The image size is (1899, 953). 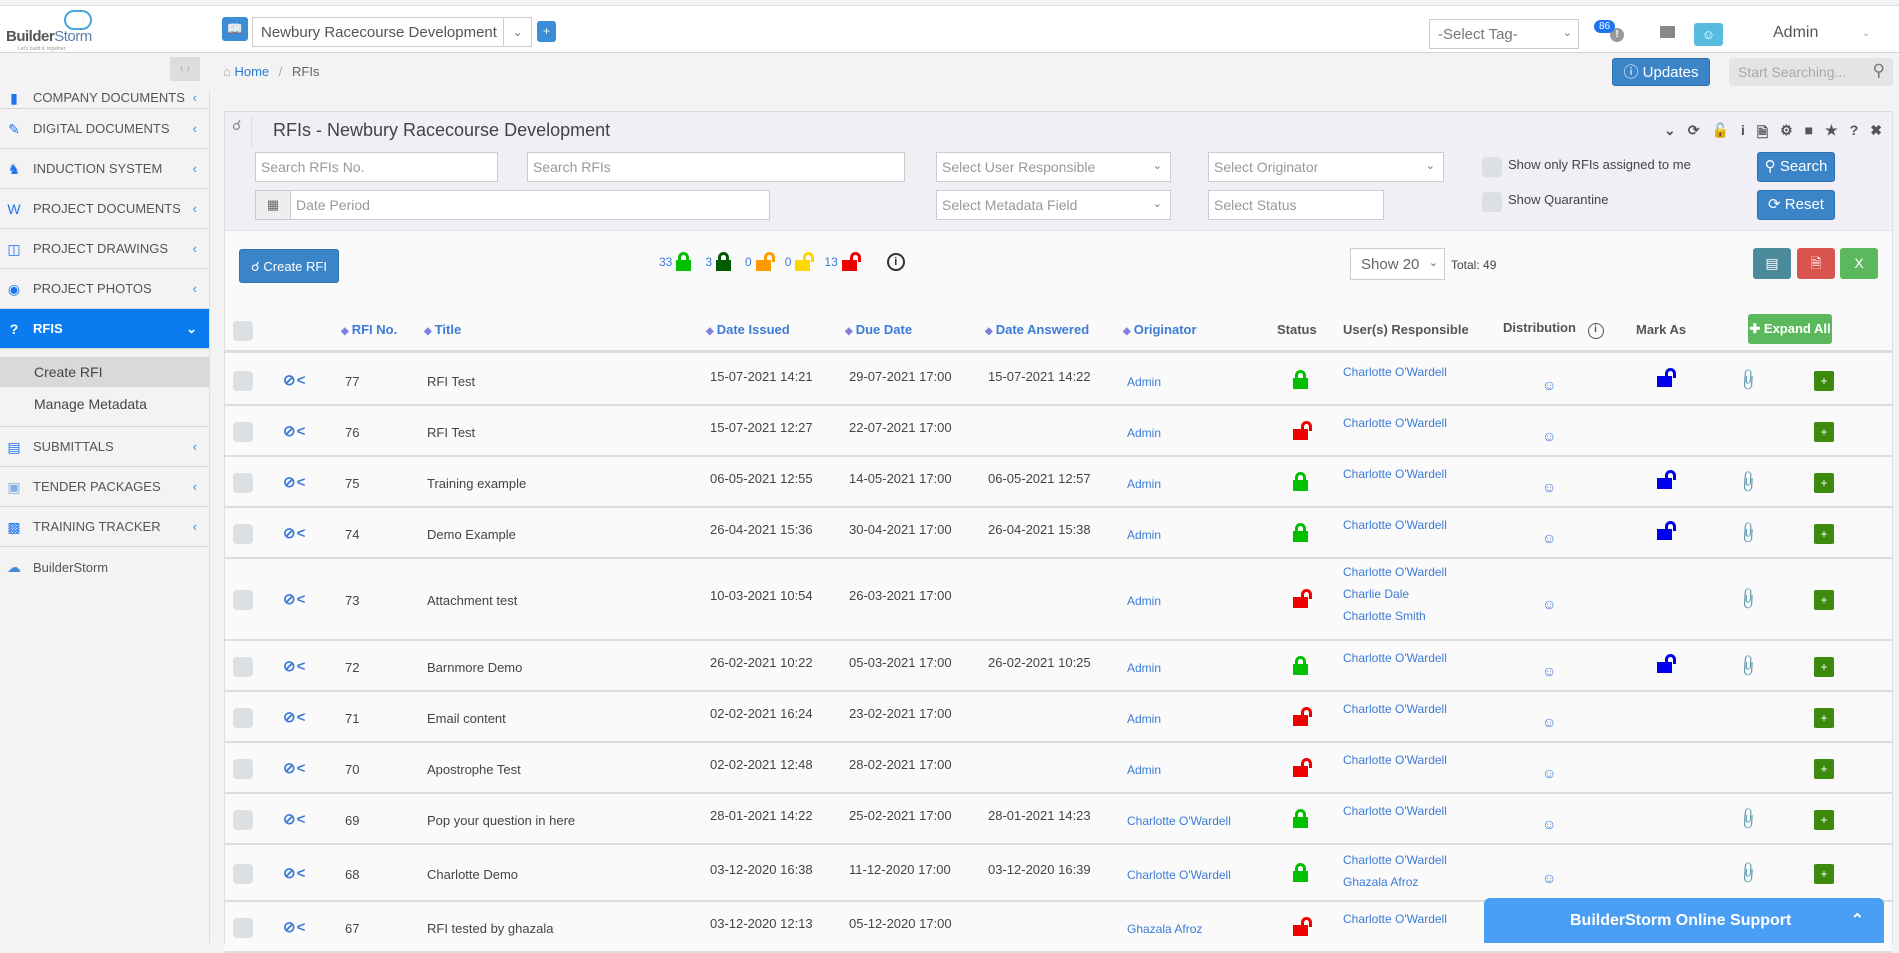 I want to click on search-rfis-input: Search RFIs, so click(x=716, y=167).